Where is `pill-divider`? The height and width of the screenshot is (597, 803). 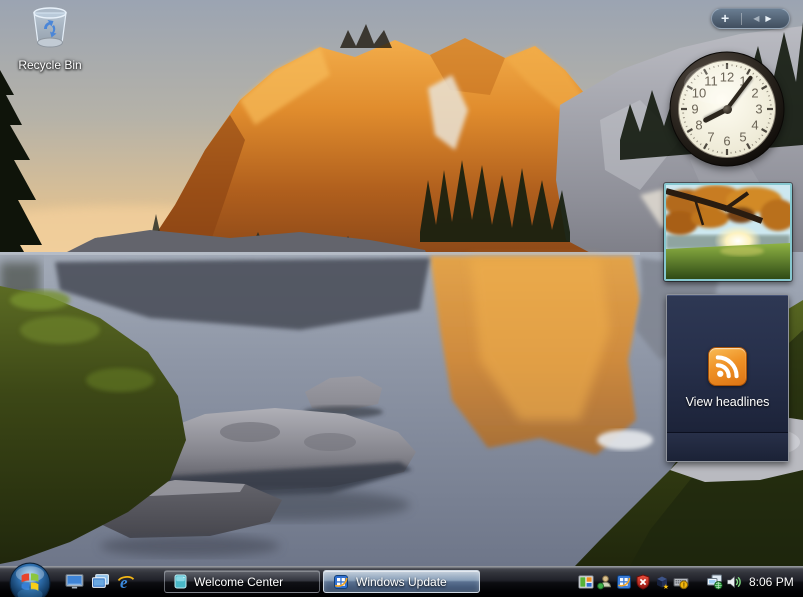 pill-divider is located at coordinates (742, 18).